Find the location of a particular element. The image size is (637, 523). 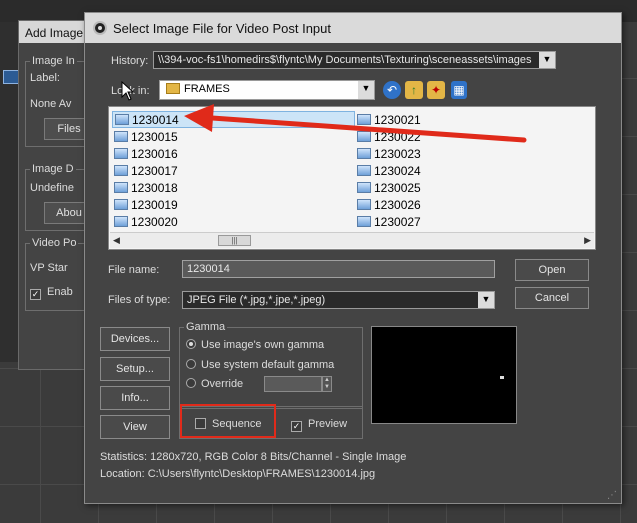

preview-checkbox: ✓ Preview is located at coordinates (319, 425).